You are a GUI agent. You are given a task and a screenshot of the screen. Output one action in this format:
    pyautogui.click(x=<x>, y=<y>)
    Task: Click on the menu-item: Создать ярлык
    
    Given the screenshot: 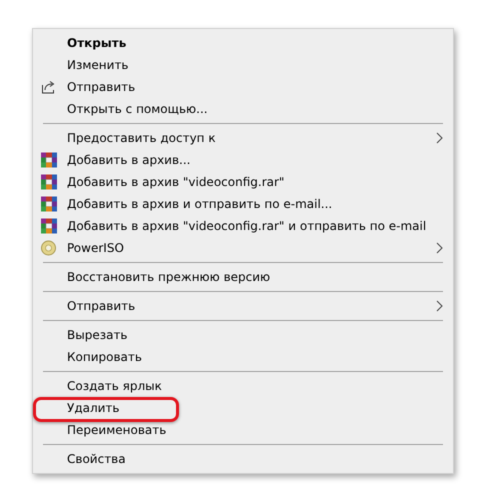 What is the action you would take?
    pyautogui.click(x=244, y=386)
    